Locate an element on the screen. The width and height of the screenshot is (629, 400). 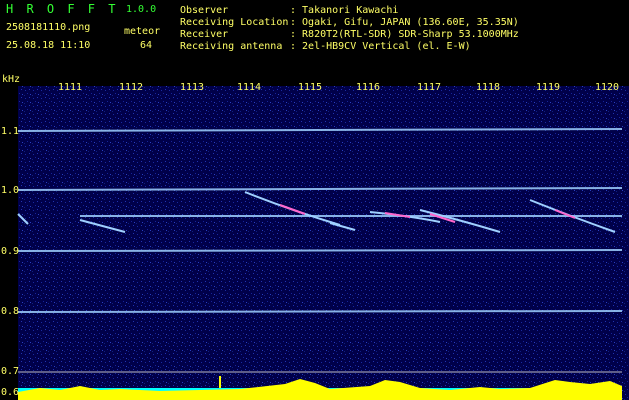
time-label: 1116 is located at coordinates (368, 87).